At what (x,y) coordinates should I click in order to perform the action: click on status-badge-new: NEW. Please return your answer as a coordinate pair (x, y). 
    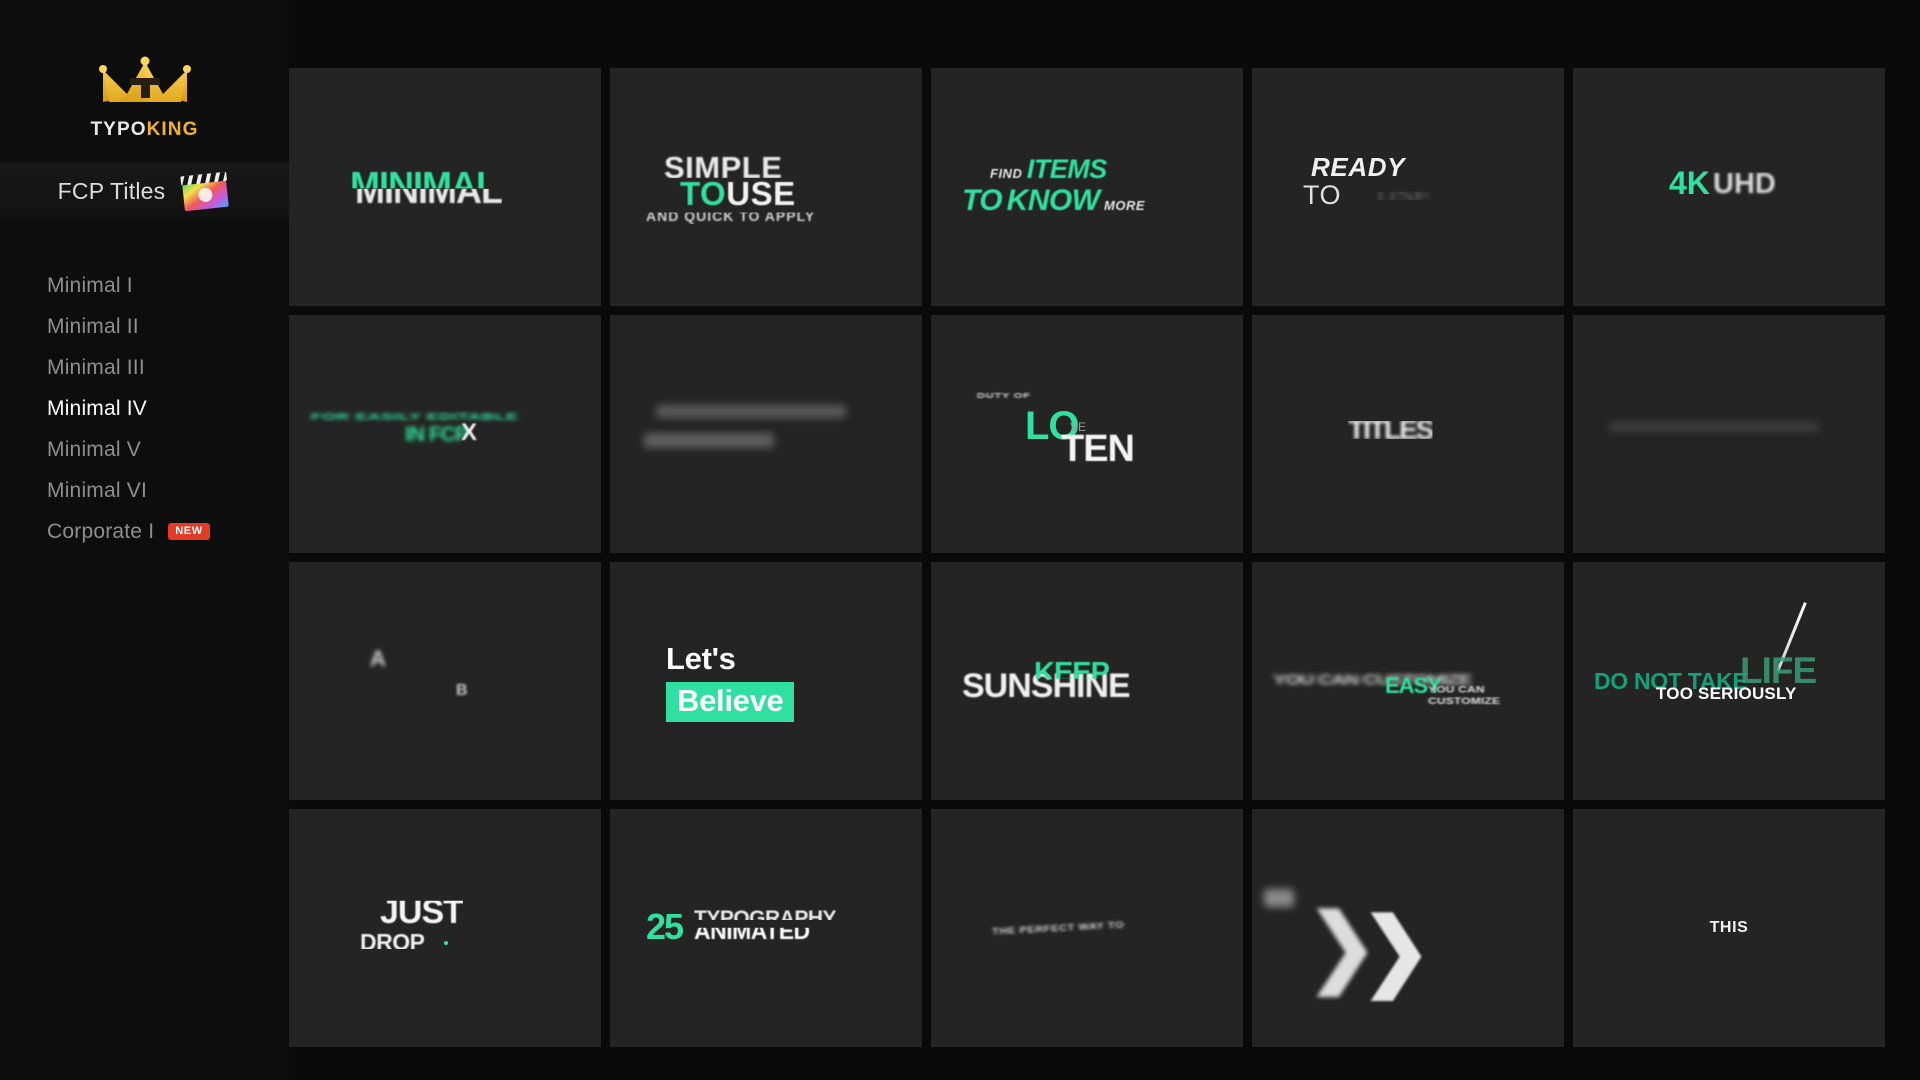
    Looking at the image, I should click on (189, 531).